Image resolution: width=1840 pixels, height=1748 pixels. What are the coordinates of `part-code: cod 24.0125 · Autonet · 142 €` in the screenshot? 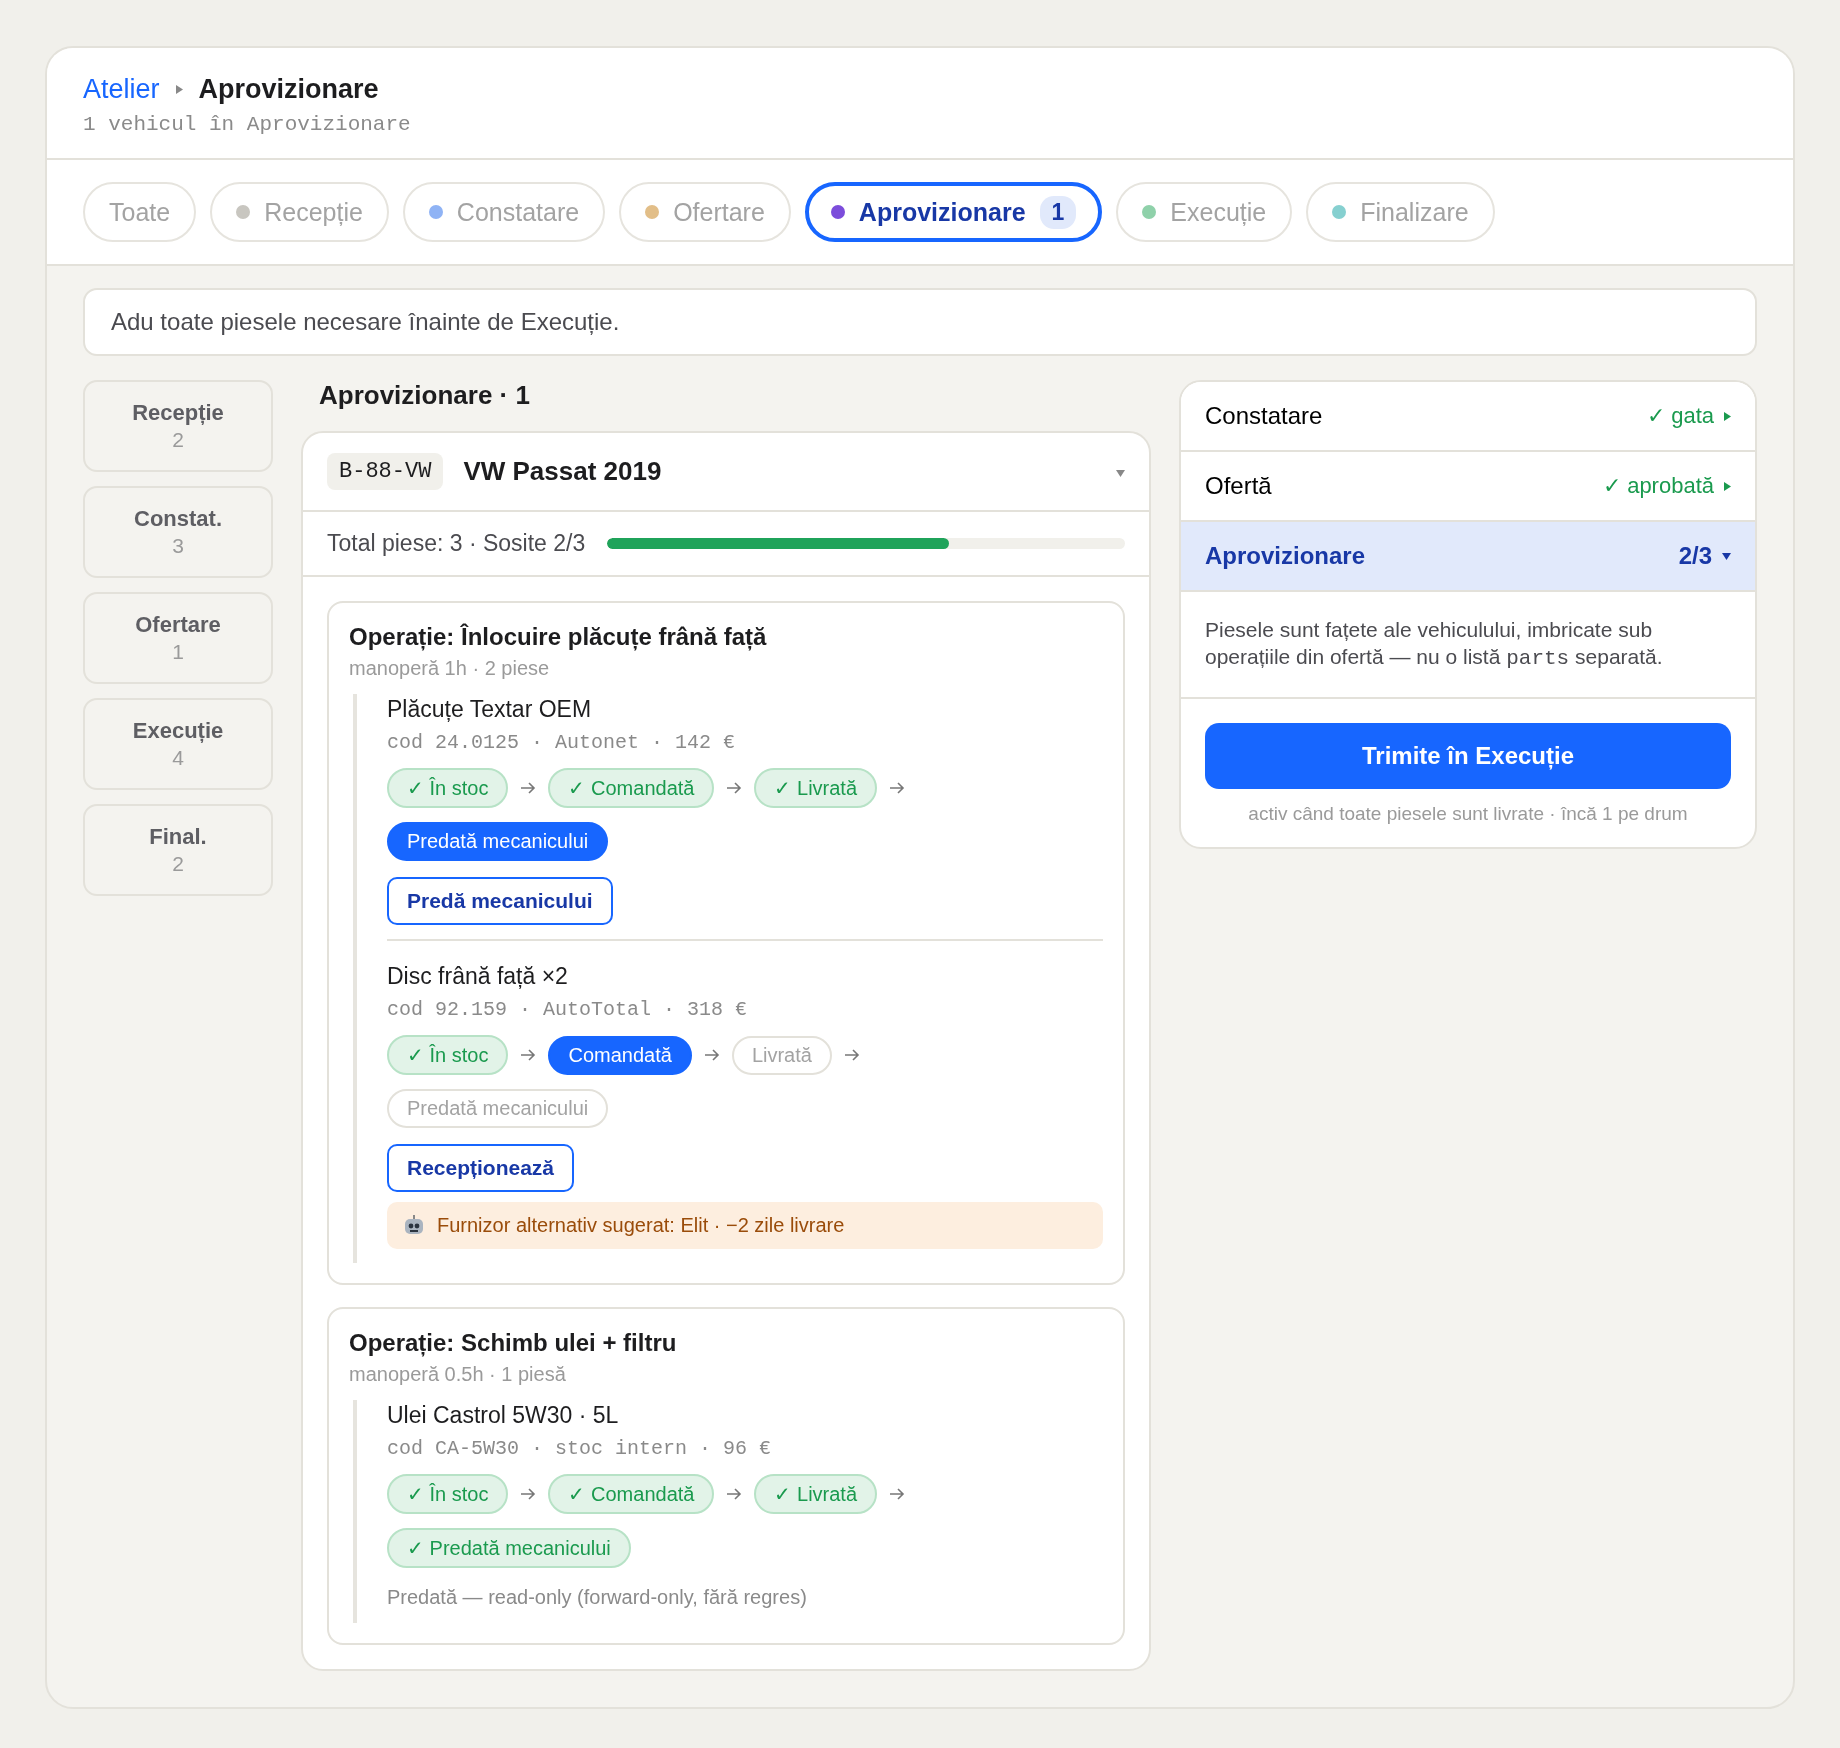 It's located at (562, 742).